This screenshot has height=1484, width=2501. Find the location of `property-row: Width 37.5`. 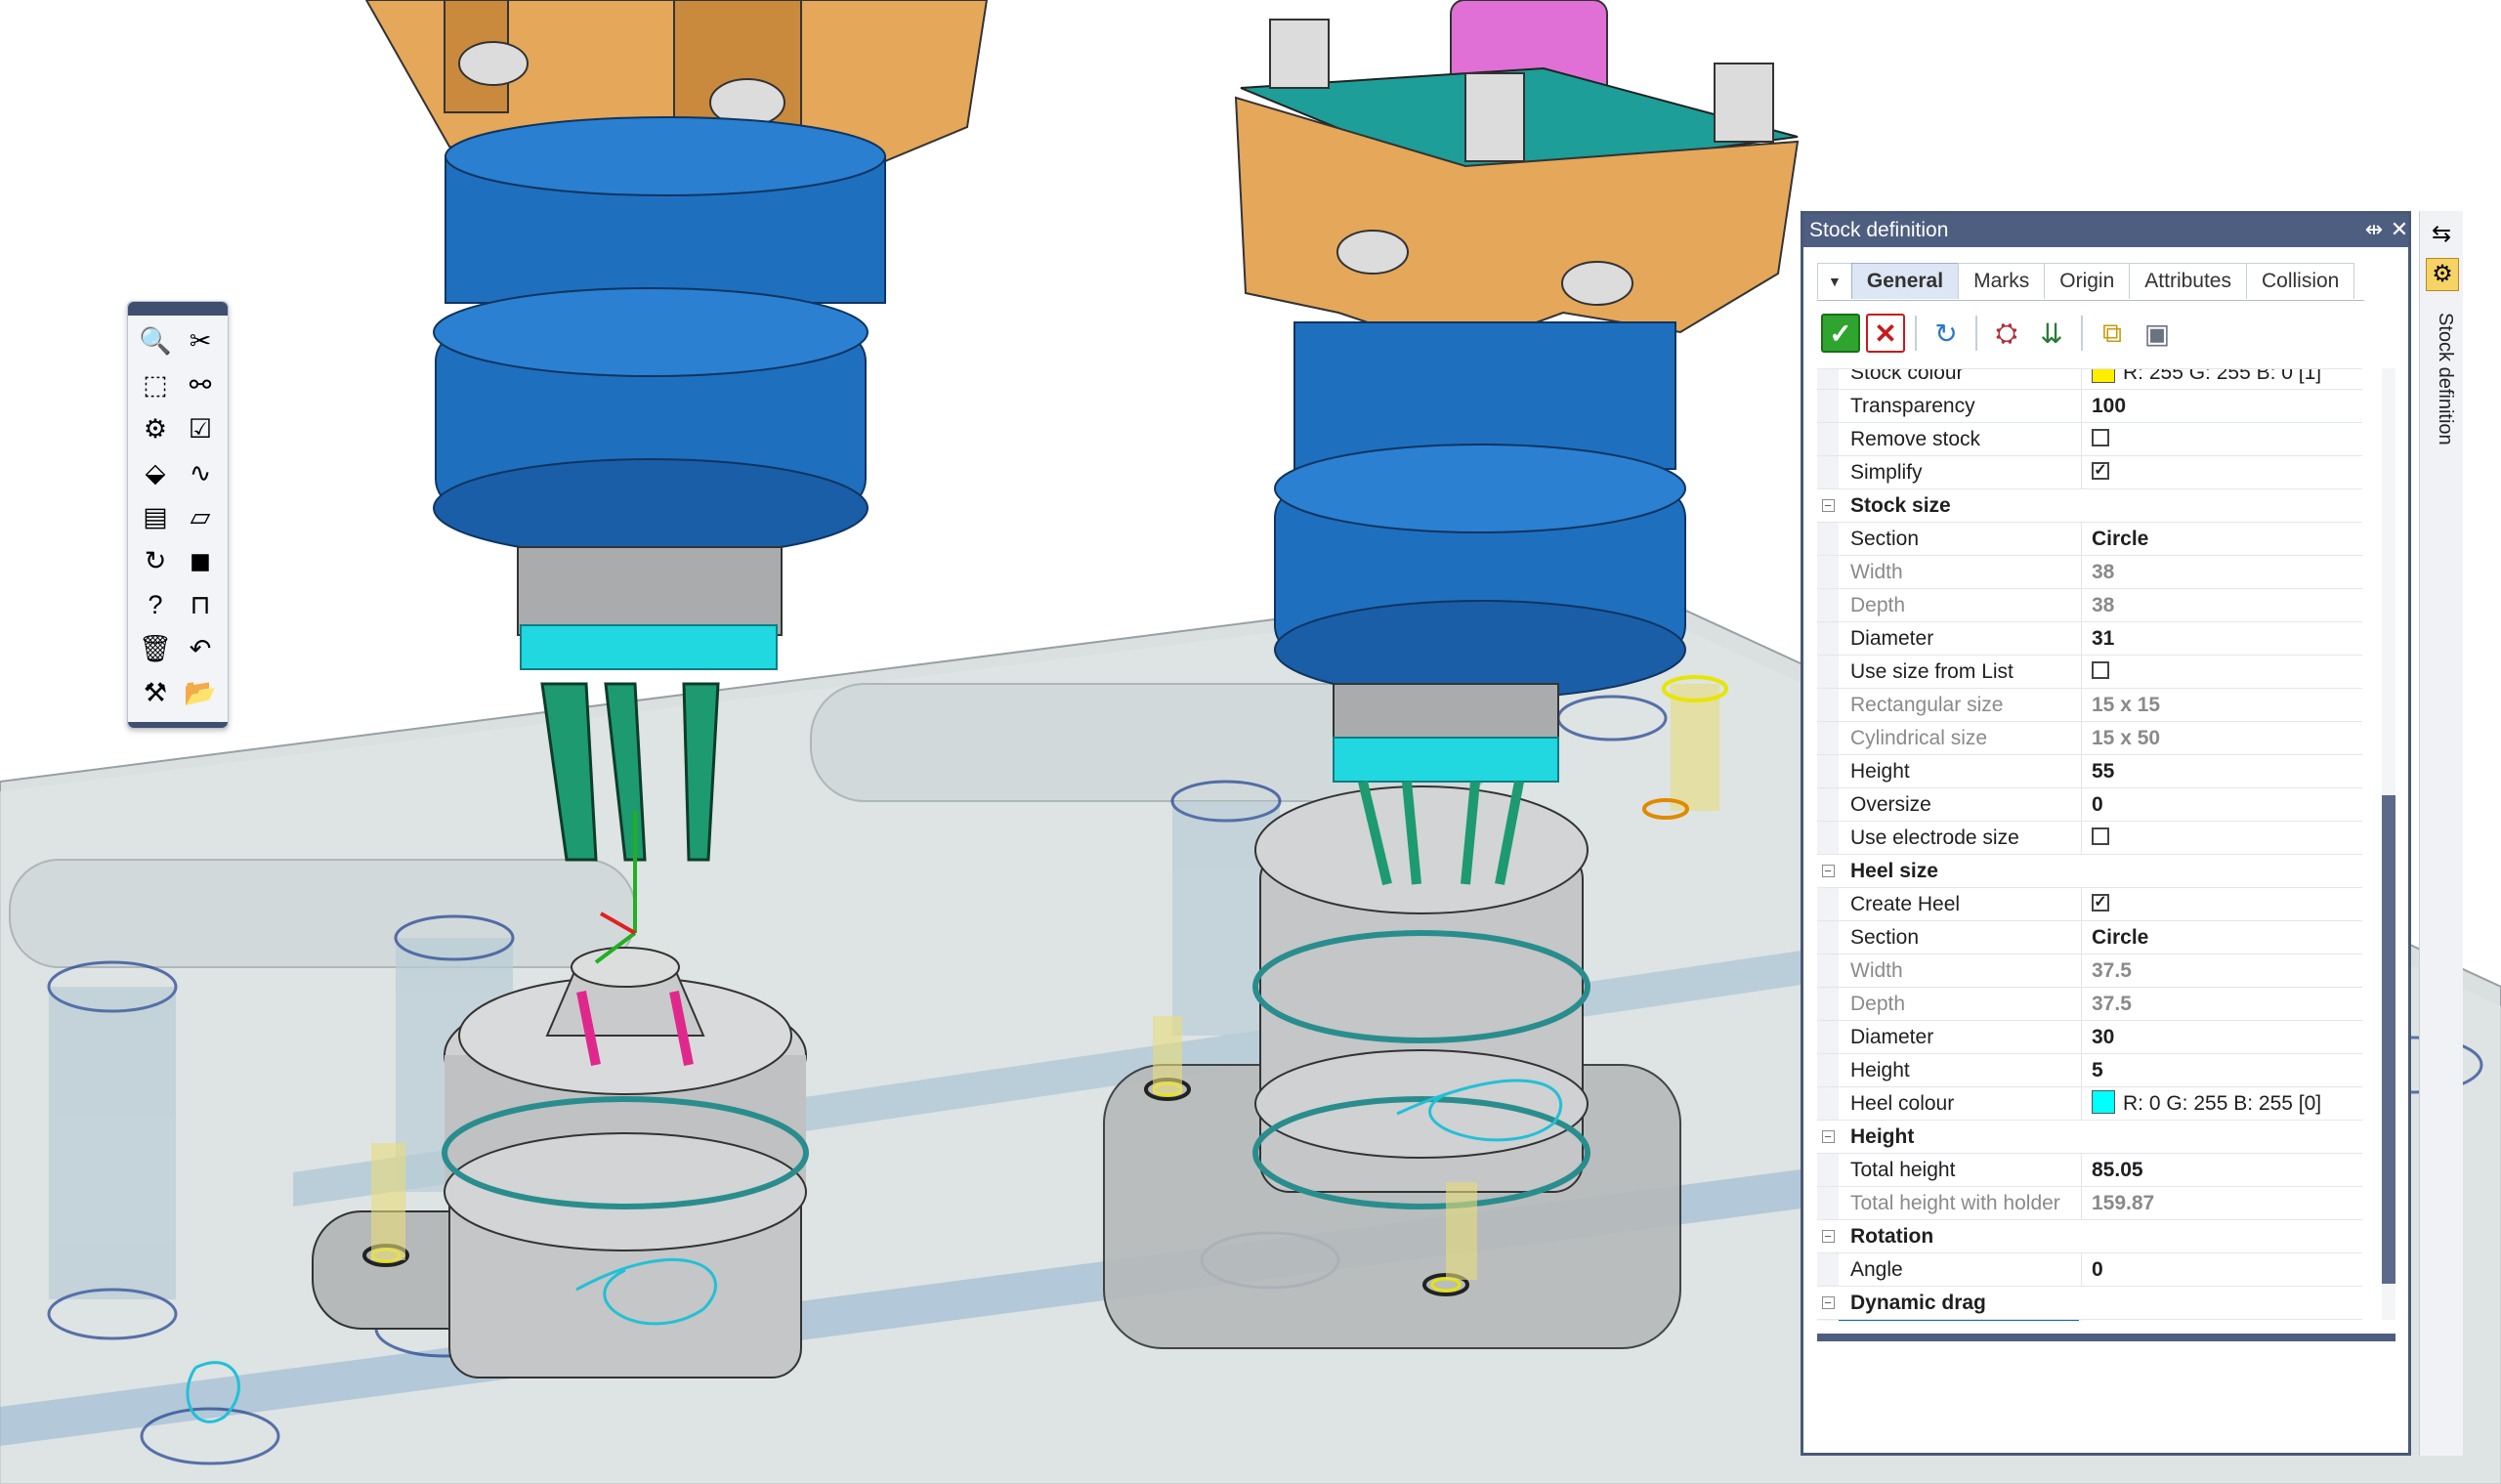

property-row: Width 37.5 is located at coordinates (2089, 971).